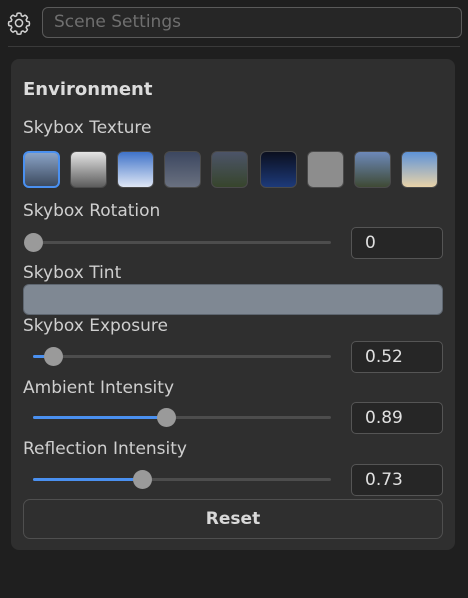 This screenshot has height=598, width=468. What do you see at coordinates (72, 273) in the screenshot?
I see `skybox-tint-label: Skybox Tint` at bounding box center [72, 273].